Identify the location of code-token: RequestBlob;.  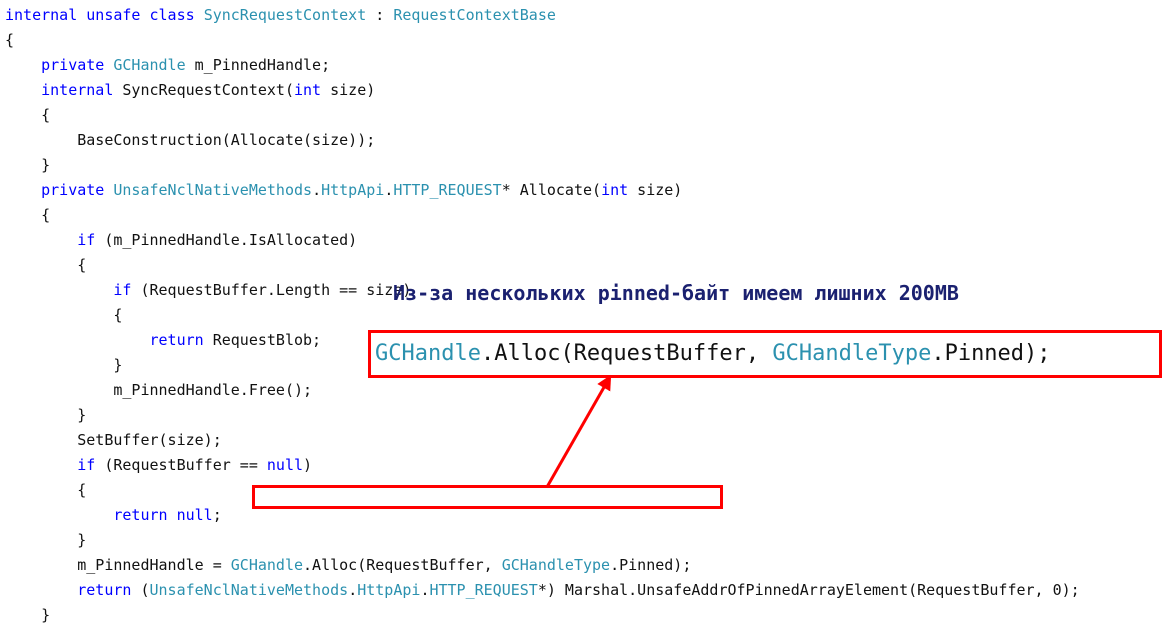
(262, 340).